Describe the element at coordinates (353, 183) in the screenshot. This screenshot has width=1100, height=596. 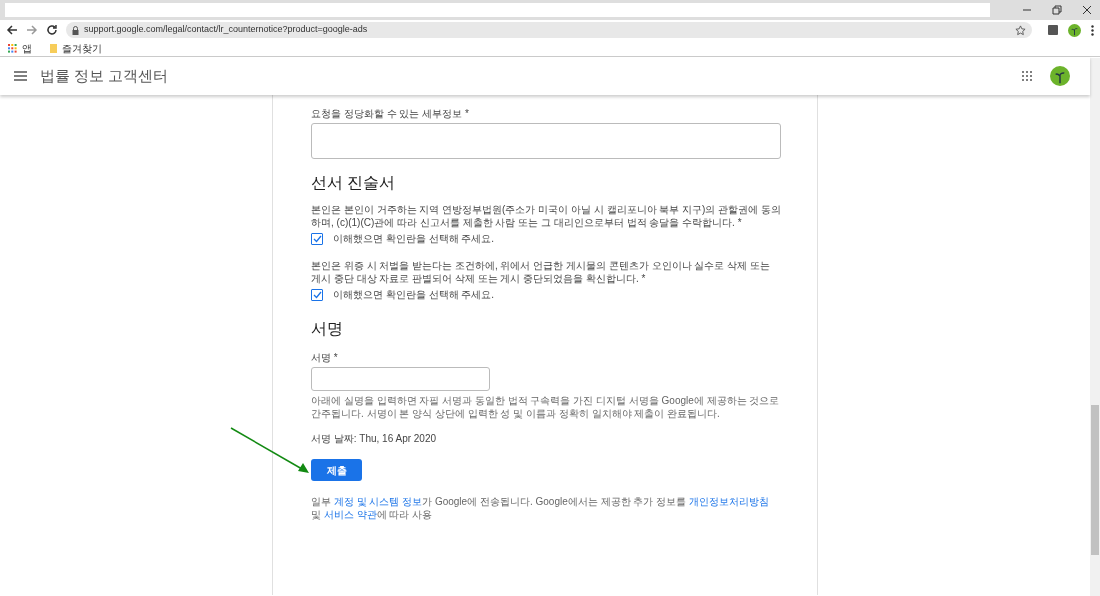
I see `section-heading: 선서 진술서` at that location.